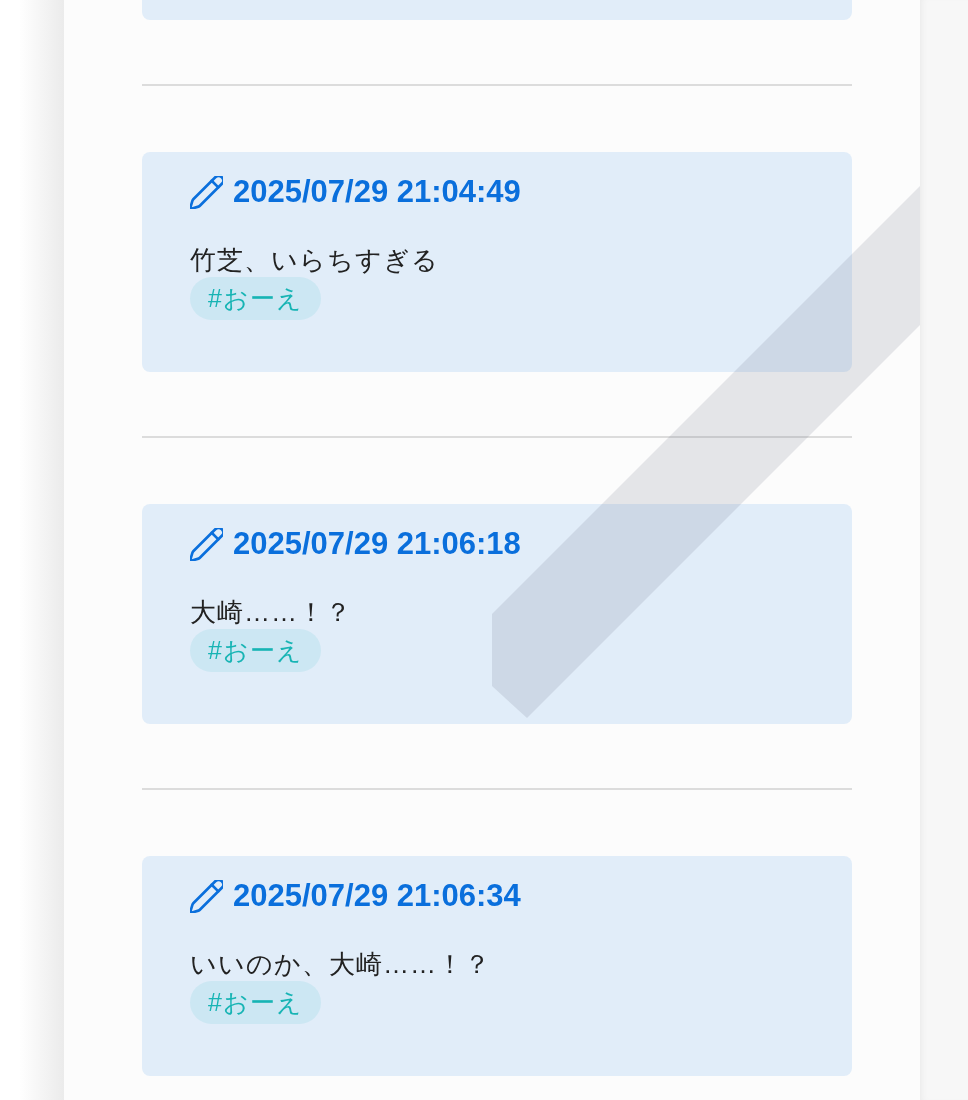  I want to click on post-text: 大崎……！？, so click(271, 612).